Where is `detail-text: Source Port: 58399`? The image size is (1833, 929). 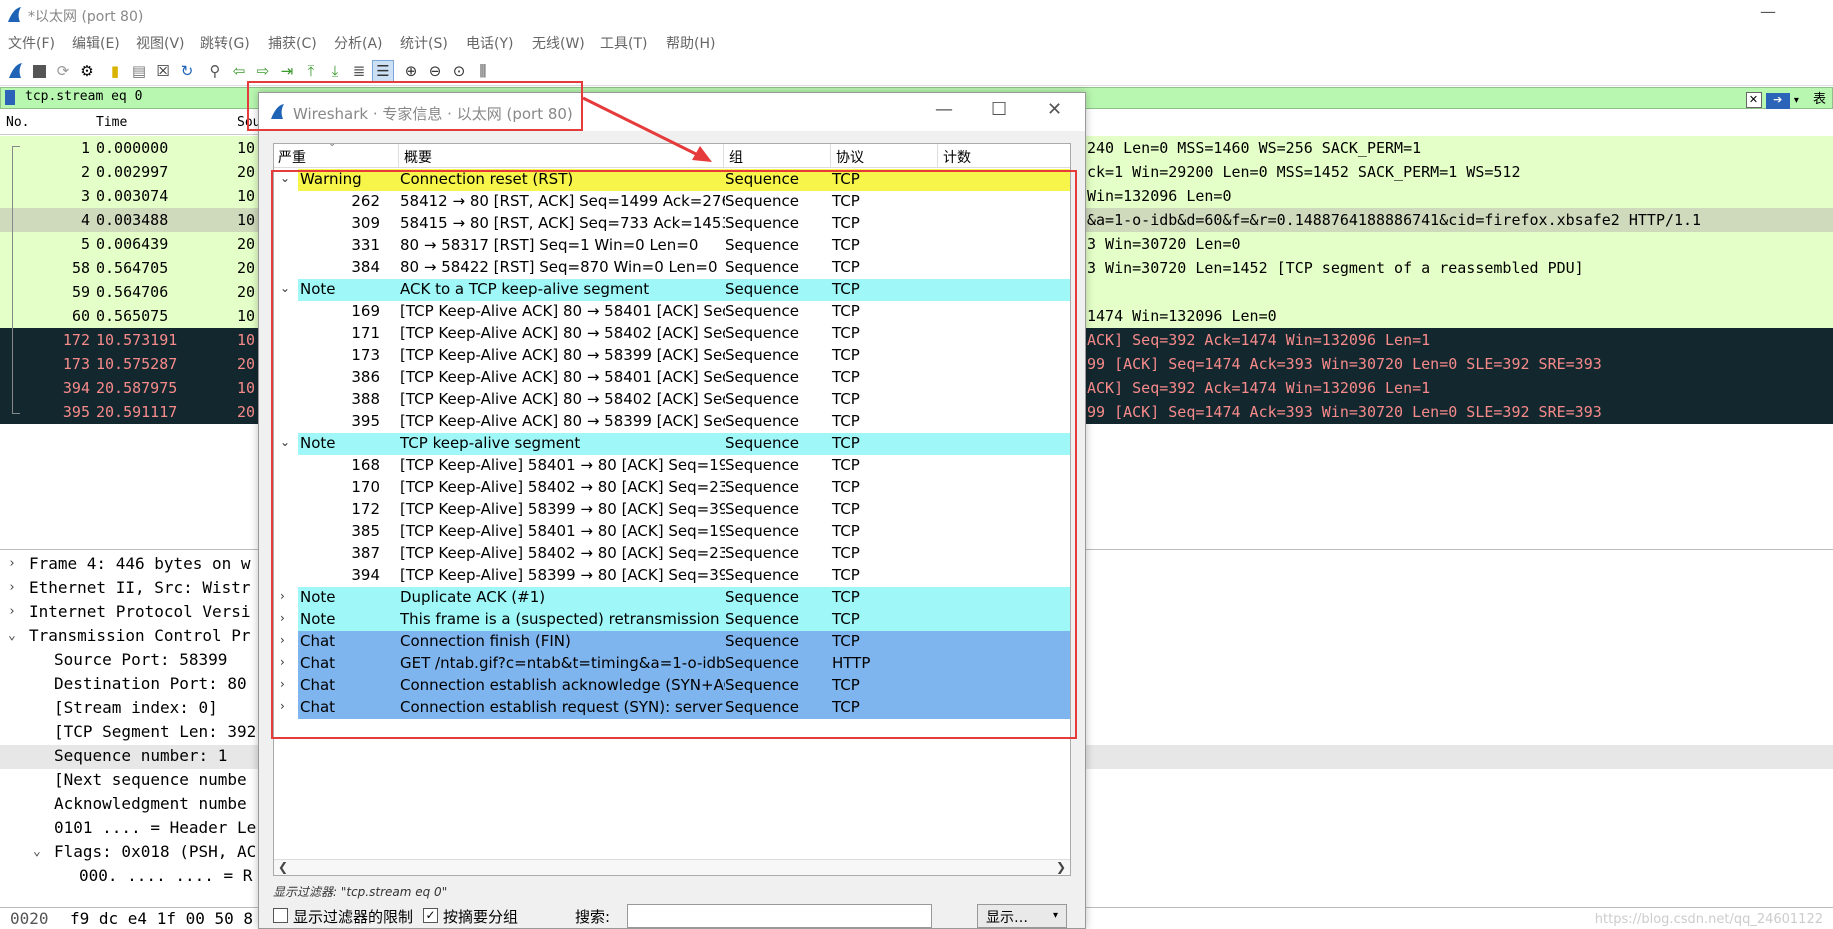 detail-text: Source Port: 58399 is located at coordinates (141, 659).